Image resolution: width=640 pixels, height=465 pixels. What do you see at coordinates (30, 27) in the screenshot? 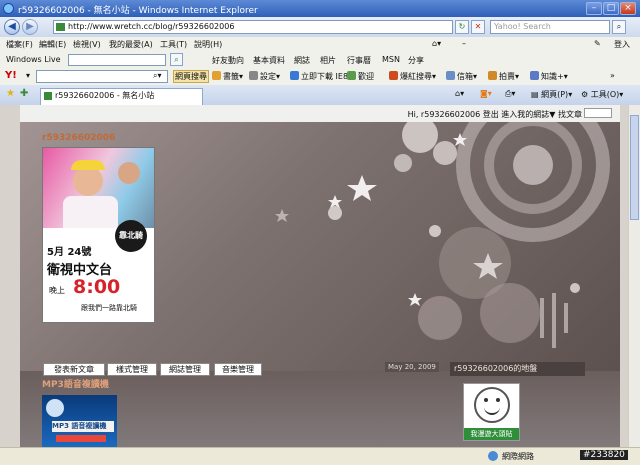
I see `forward-button: ▶` at bounding box center [30, 27].